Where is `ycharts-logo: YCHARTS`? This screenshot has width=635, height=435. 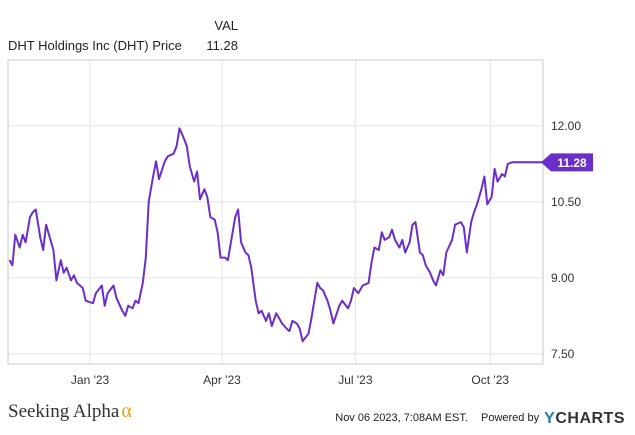 ycharts-logo: YCHARTS is located at coordinates (584, 418).